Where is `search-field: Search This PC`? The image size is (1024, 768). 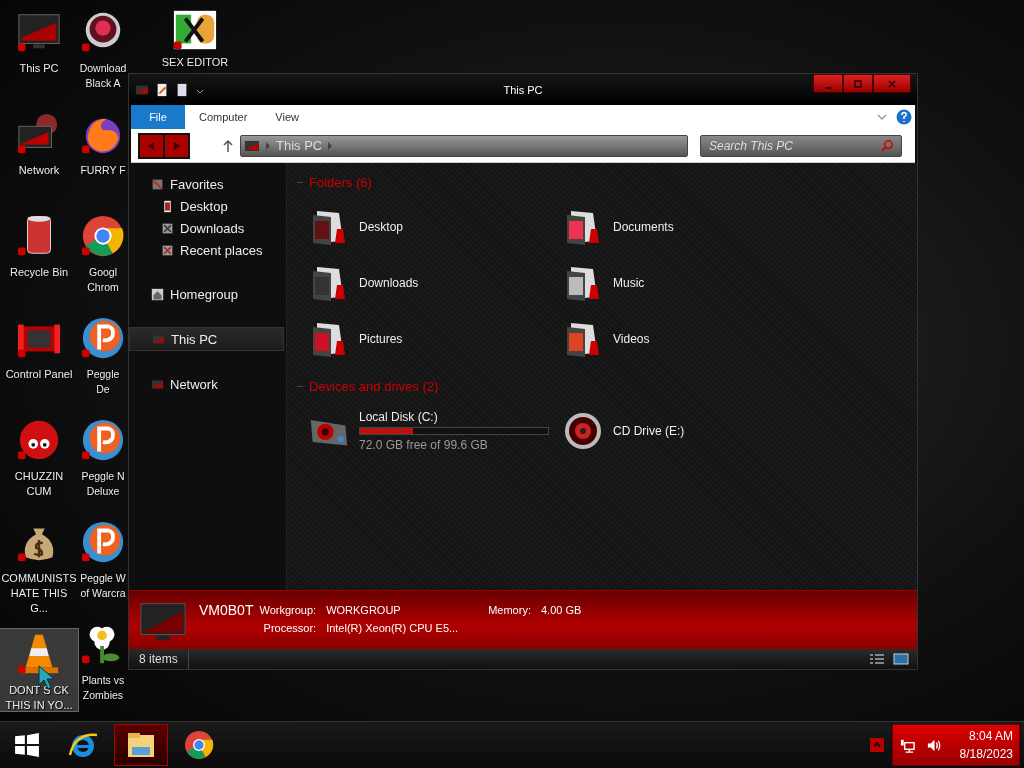 search-field: Search This PC is located at coordinates (801, 145).